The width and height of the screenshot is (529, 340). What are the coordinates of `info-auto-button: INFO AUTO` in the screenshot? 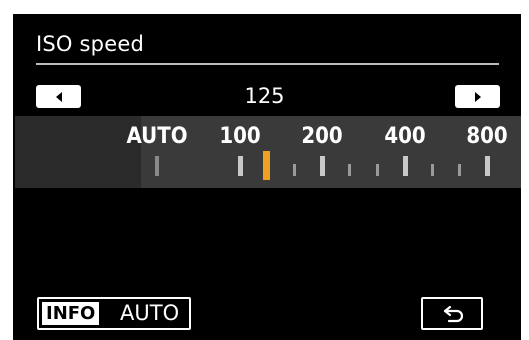 It's located at (114, 313).